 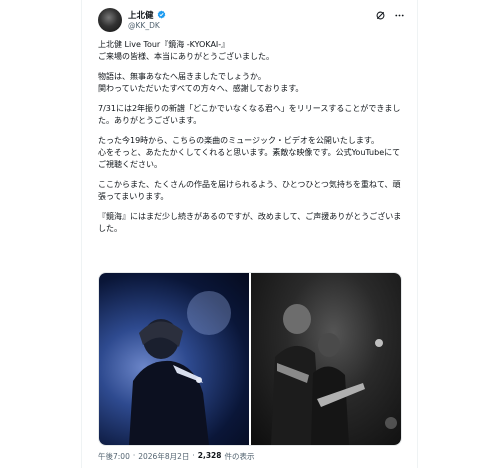 I want to click on more-icon, so click(x=399, y=15).